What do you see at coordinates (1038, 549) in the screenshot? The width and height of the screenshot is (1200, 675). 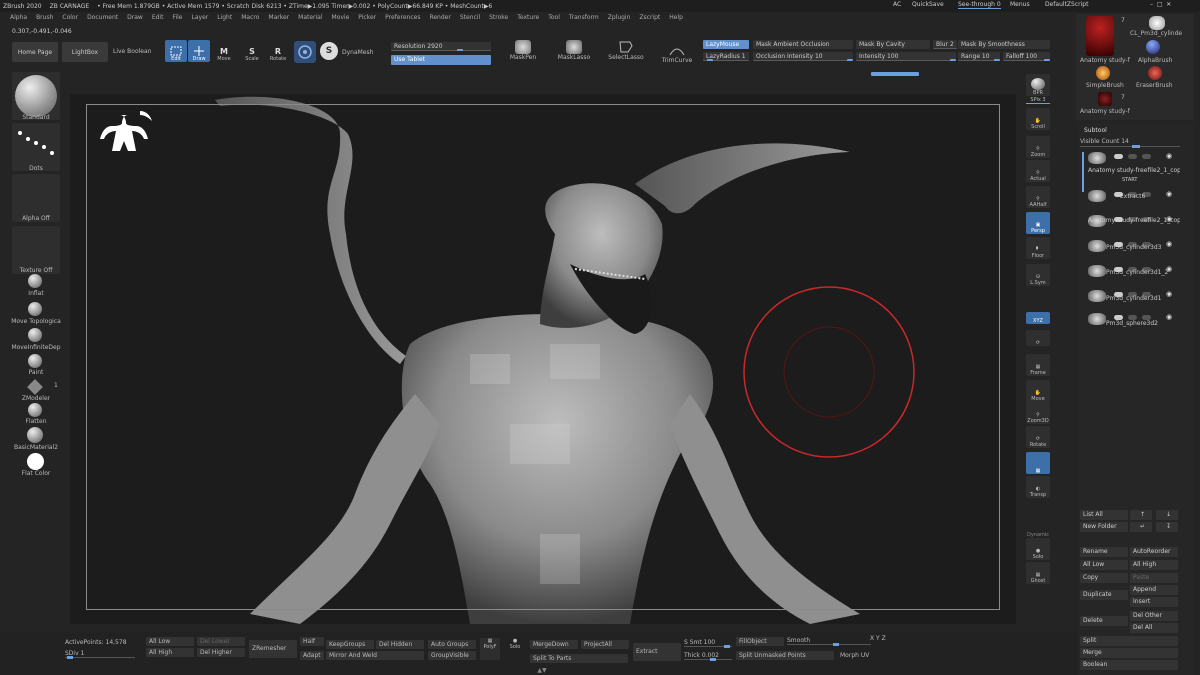 I see `solo-button: ● Solo` at bounding box center [1038, 549].